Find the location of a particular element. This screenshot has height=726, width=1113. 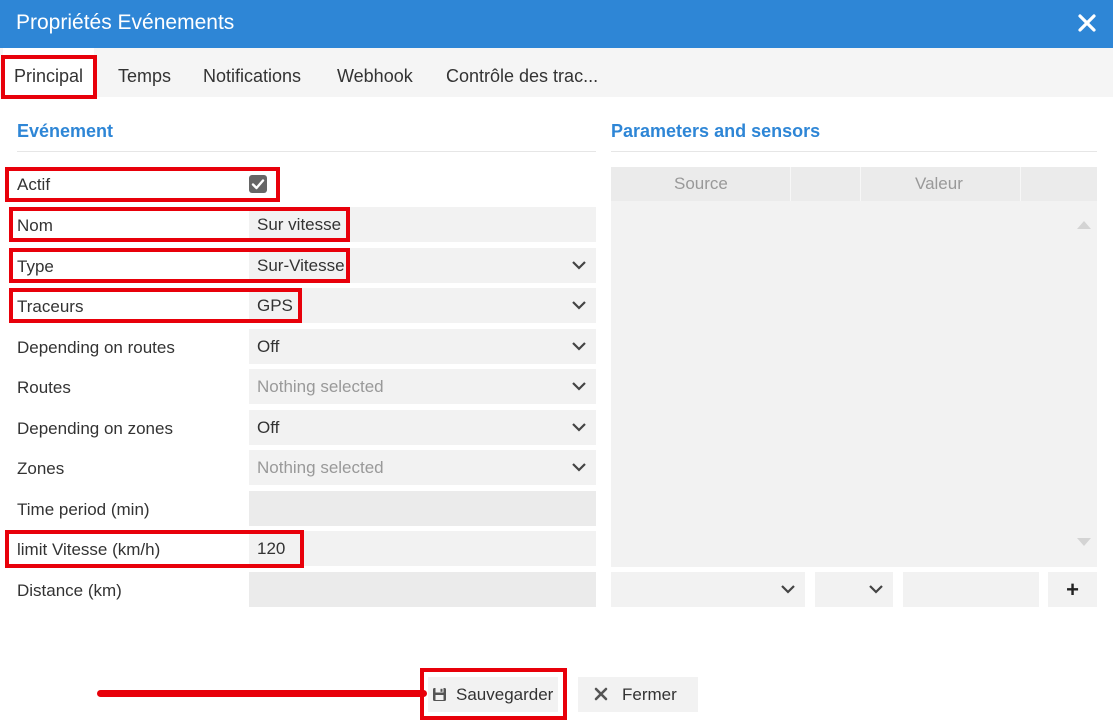

add-parameter-button: + is located at coordinates (1072, 589).